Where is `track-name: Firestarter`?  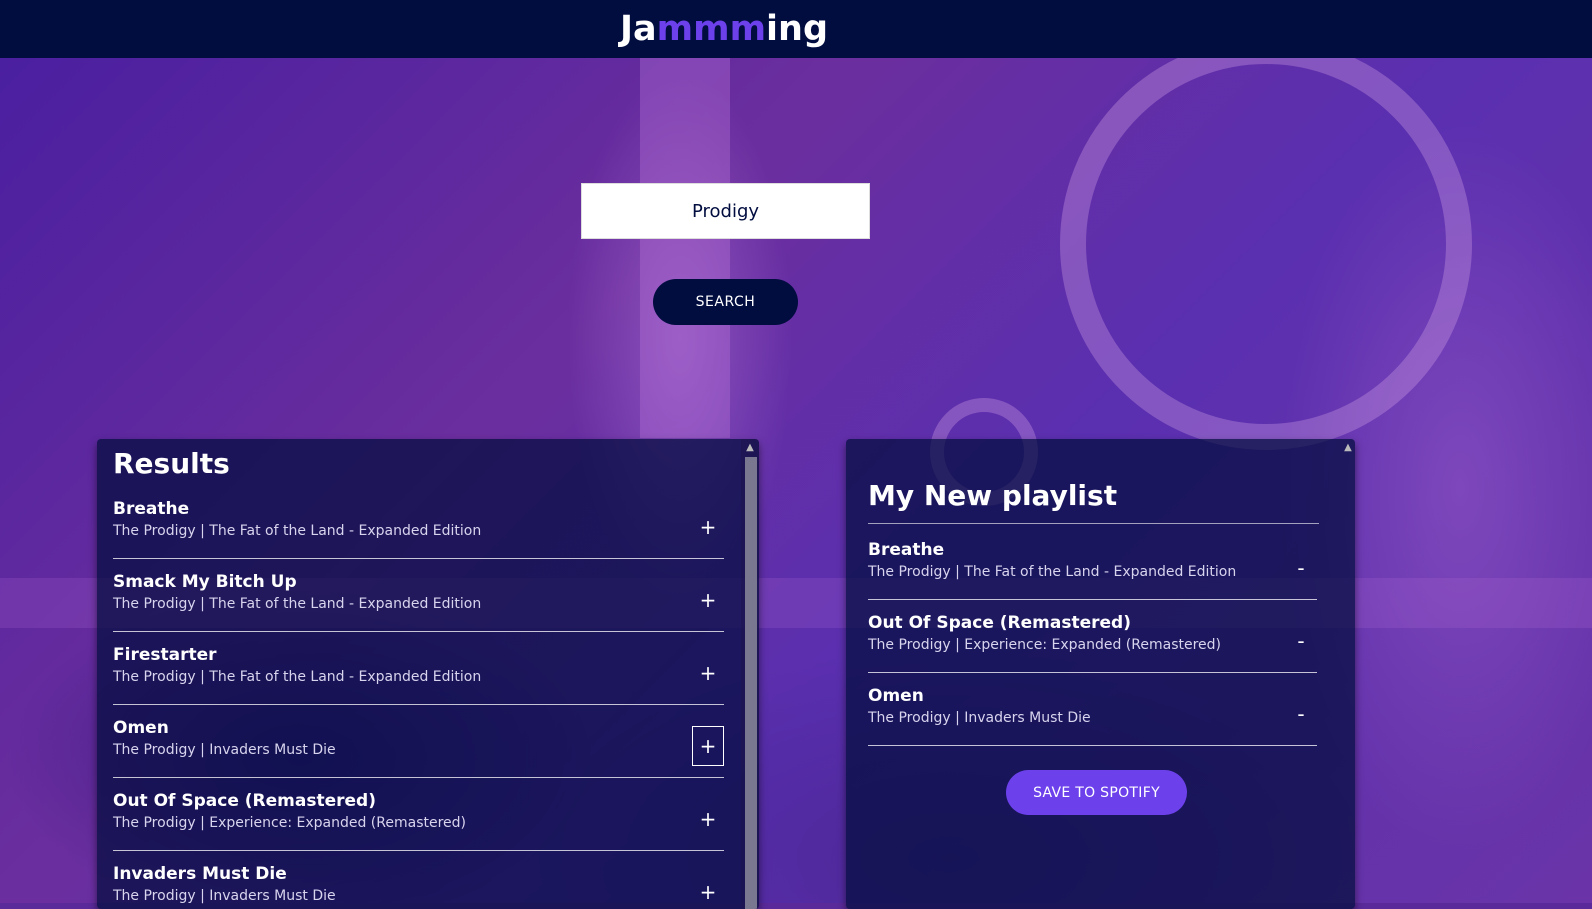
track-name: Firestarter is located at coordinates (165, 655).